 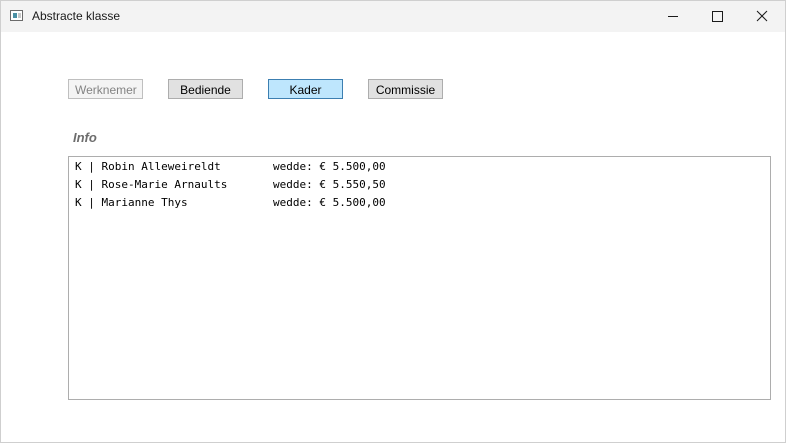 I want to click on werknemer-button: Werknemer, so click(x=105, y=89).